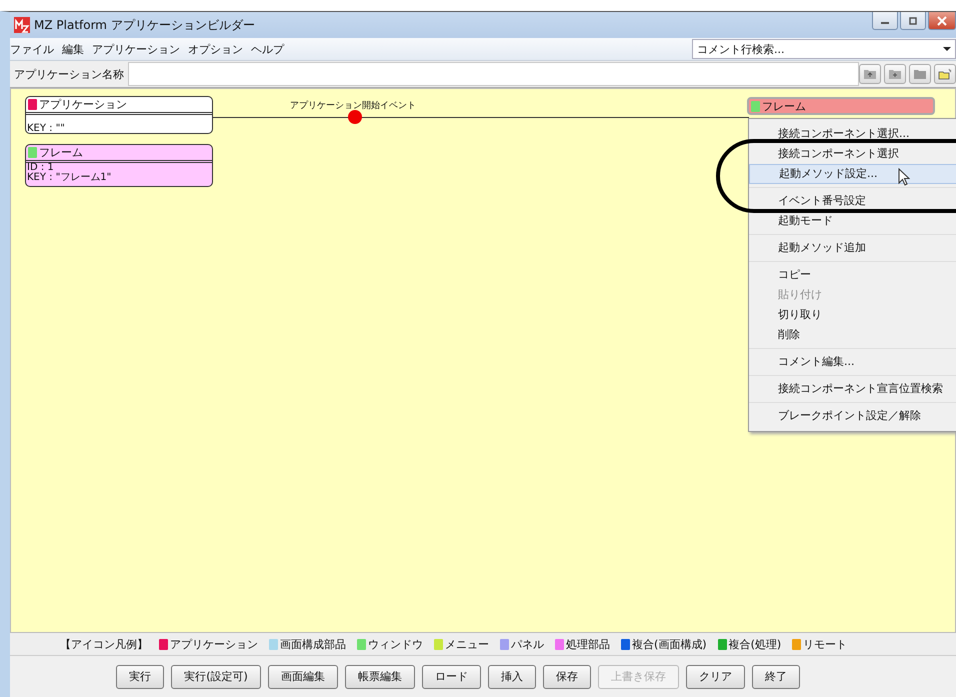 This screenshot has width=956, height=697. Describe the element at coordinates (755, 644) in the screenshot. I see `legend-label: 複合(処理)` at that location.